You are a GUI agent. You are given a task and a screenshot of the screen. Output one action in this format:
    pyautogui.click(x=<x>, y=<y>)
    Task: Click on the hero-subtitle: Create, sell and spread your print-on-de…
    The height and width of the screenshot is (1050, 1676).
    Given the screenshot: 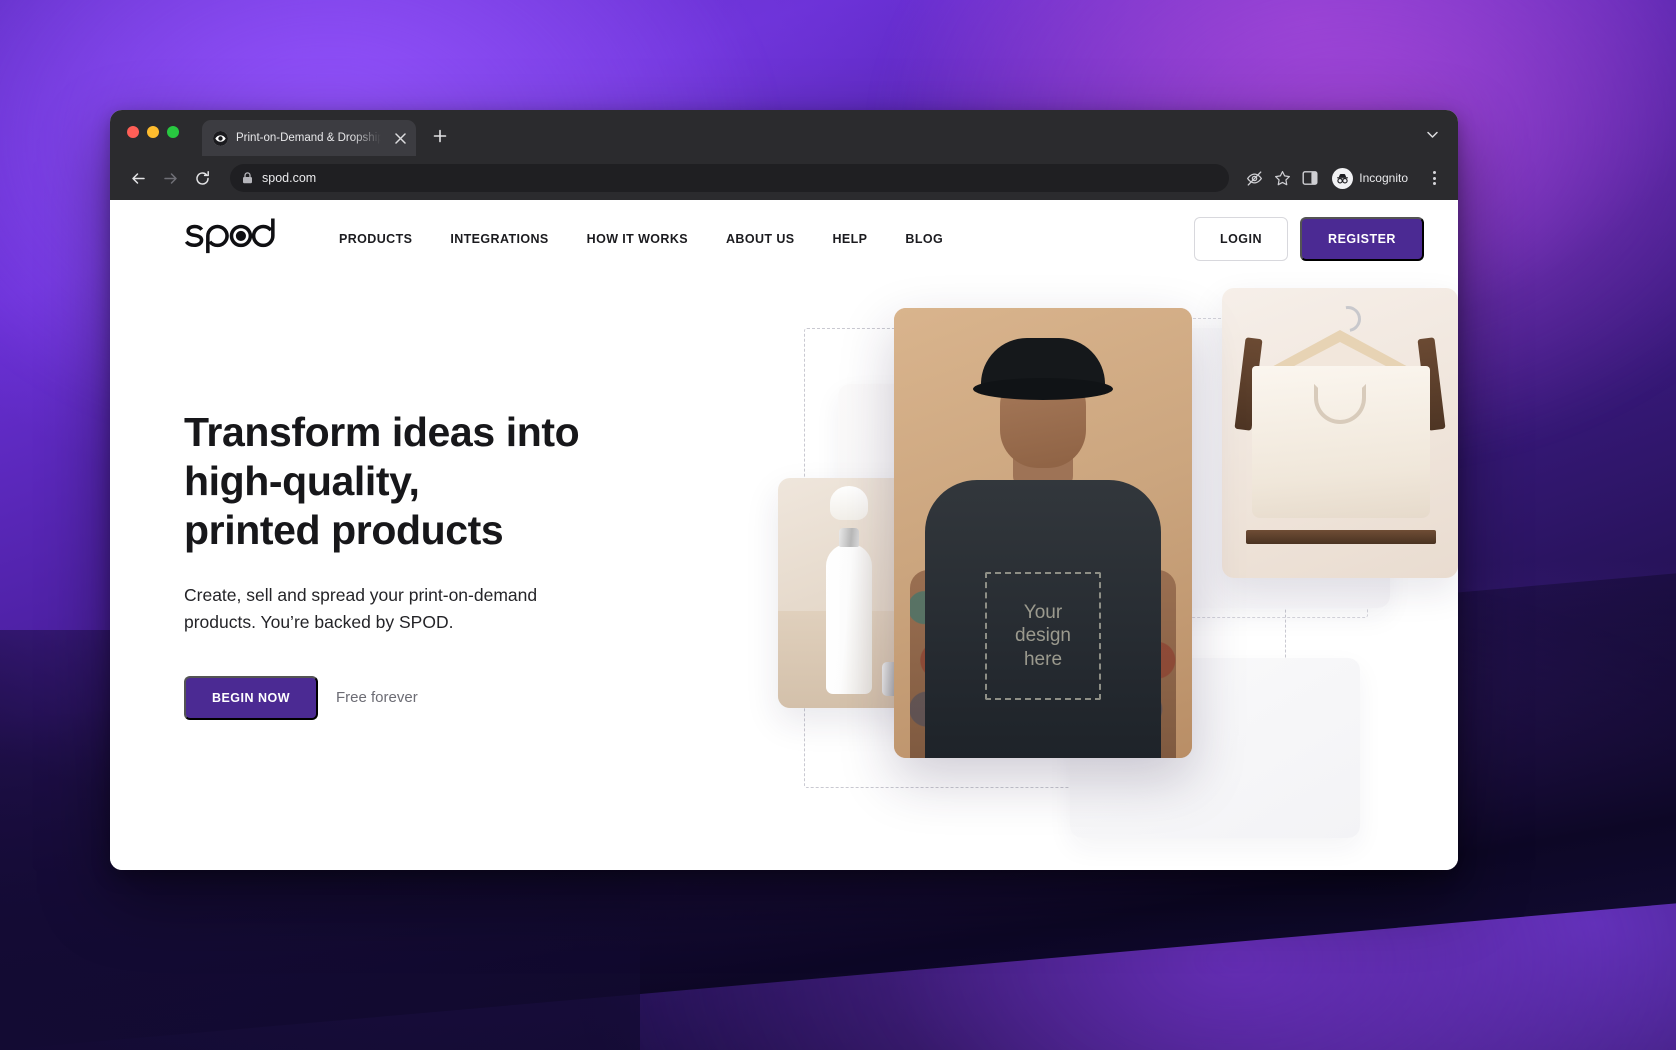 What is the action you would take?
    pyautogui.click(x=361, y=608)
    